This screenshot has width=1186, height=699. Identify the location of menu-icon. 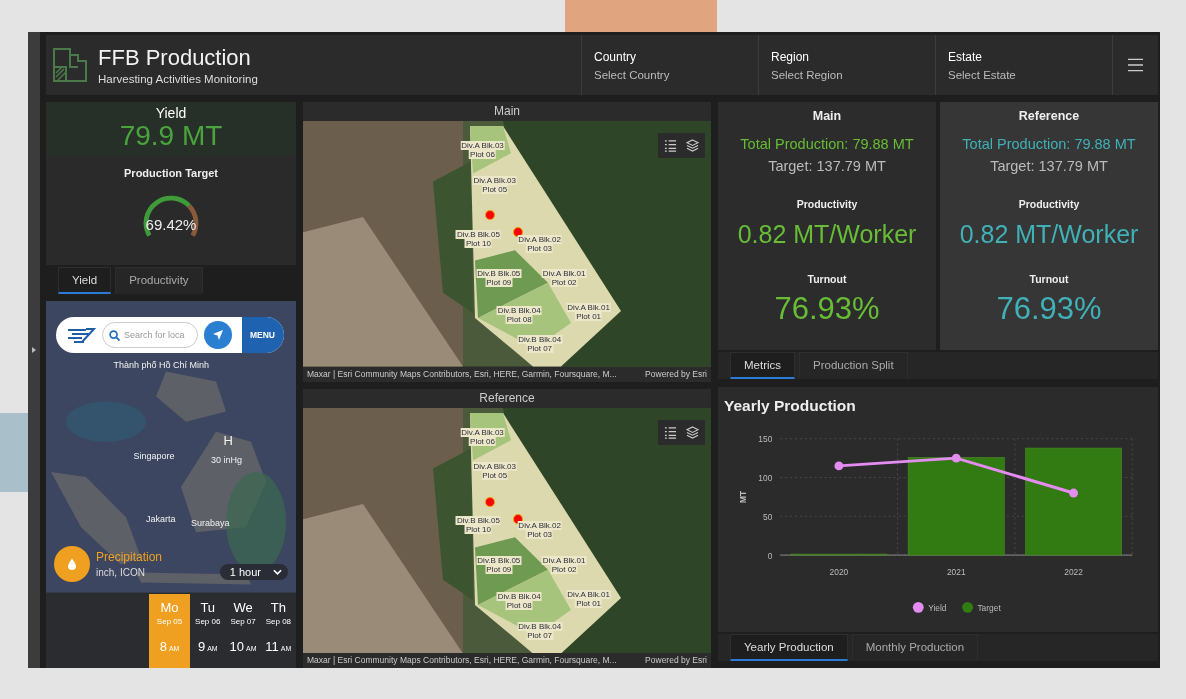
(1135, 65).